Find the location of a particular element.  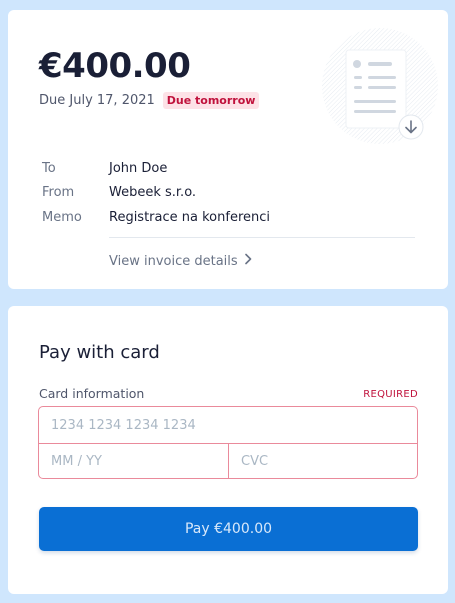

detail-label: From is located at coordinates (58, 193).